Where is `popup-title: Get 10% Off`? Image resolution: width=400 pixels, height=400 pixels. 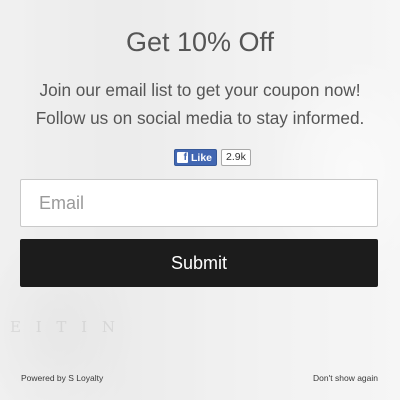
popup-title: Get 10% Off is located at coordinates (200, 42).